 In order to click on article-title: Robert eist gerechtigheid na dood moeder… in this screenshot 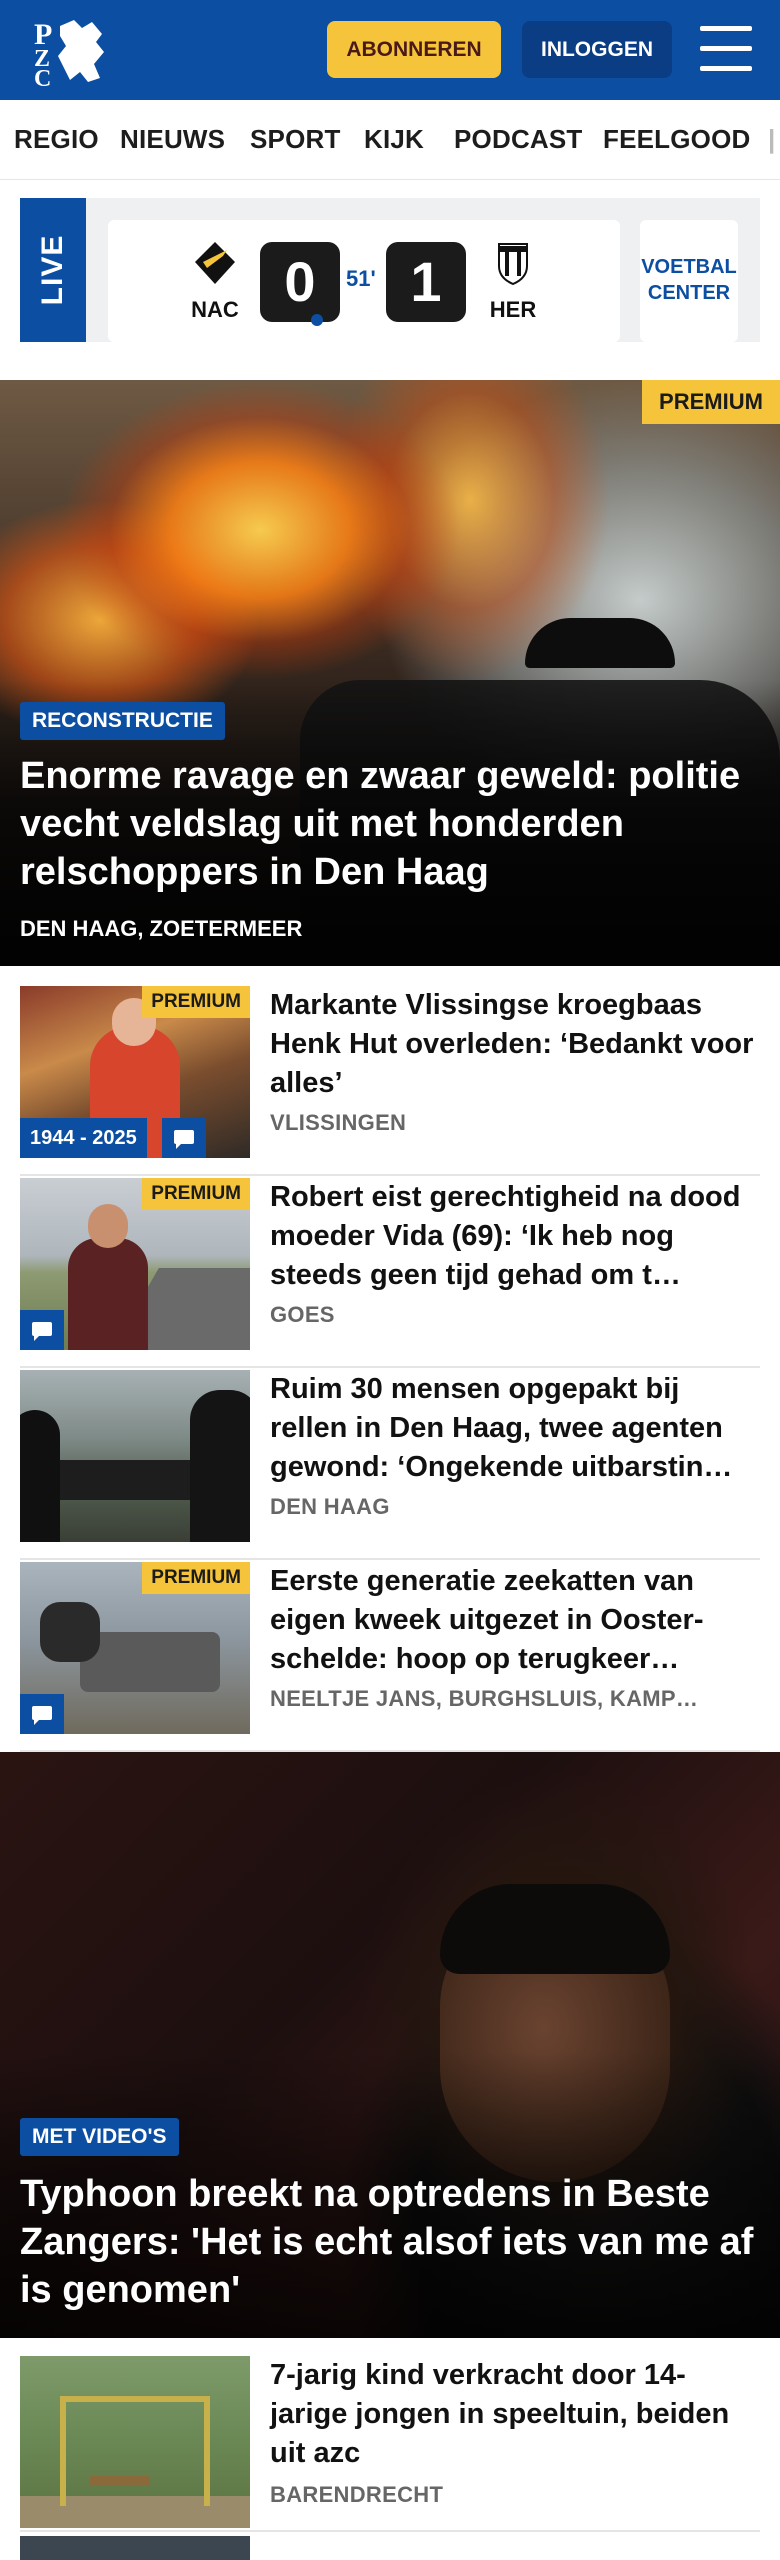, I will do `click(515, 1236)`.